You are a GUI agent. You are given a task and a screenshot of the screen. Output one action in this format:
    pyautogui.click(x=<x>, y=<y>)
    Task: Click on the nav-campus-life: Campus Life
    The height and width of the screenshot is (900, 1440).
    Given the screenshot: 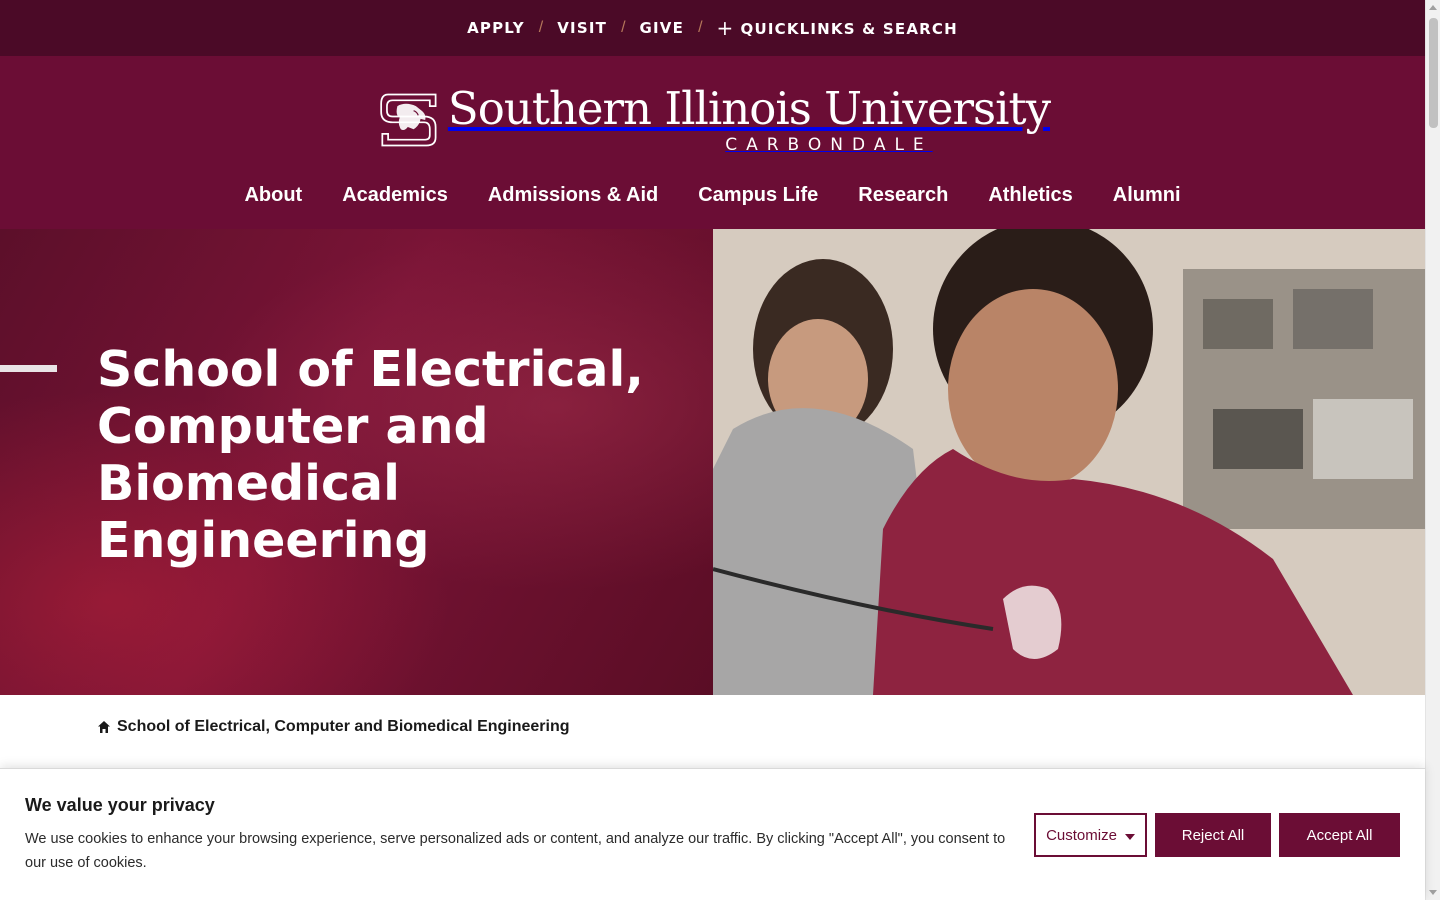 What is the action you would take?
    pyautogui.click(x=758, y=199)
    